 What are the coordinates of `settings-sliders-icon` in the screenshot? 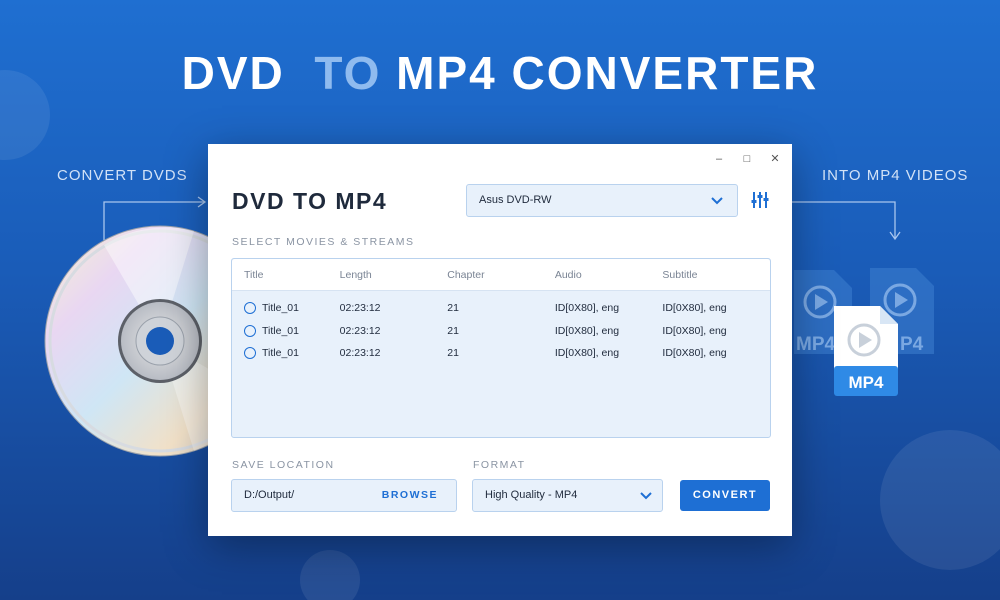 It's located at (760, 200).